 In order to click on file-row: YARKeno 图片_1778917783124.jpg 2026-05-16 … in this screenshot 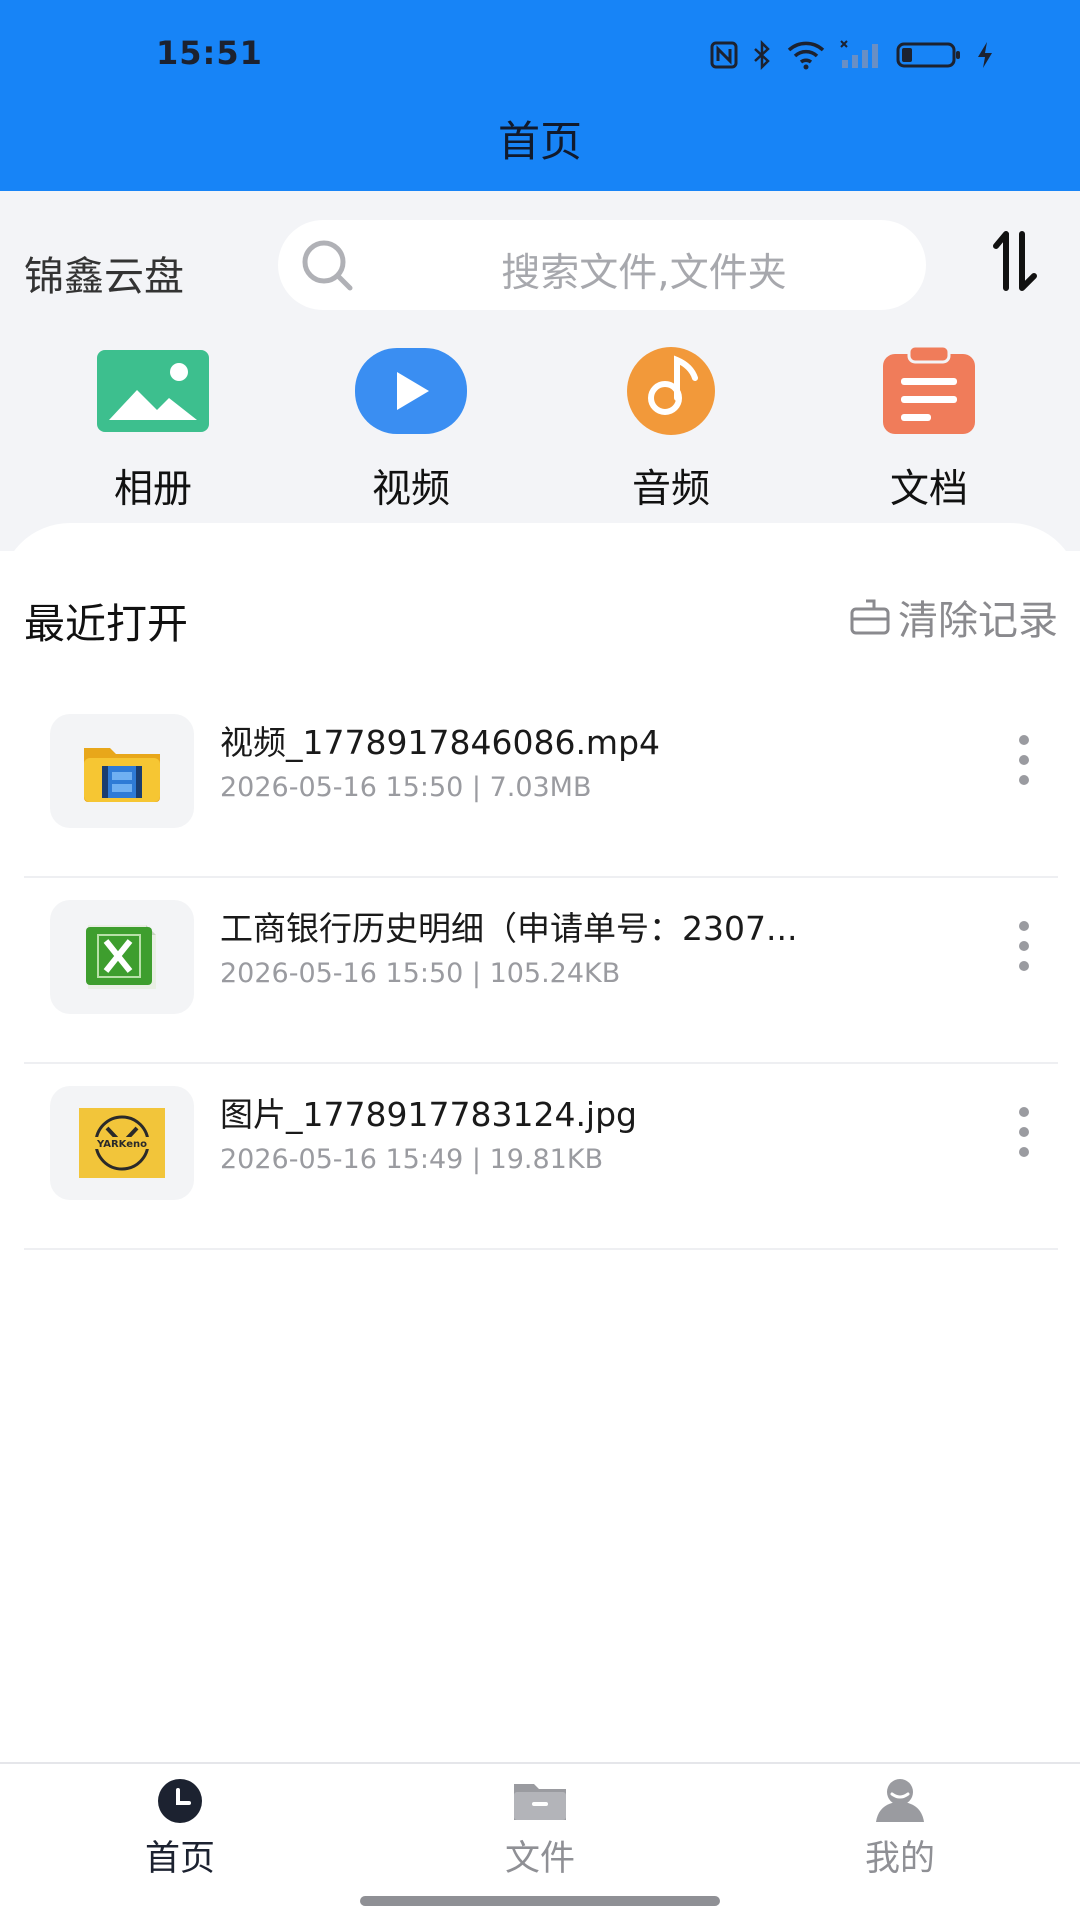, I will do `click(541, 1157)`.